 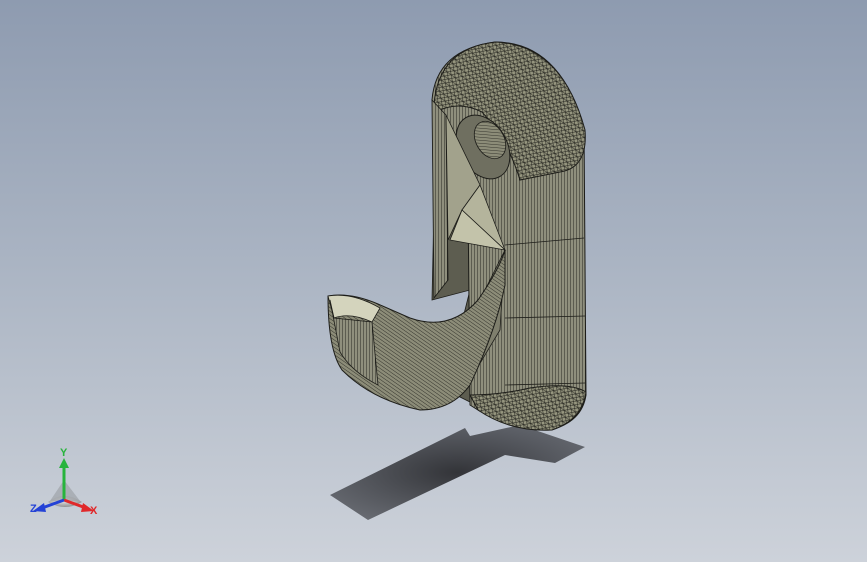 What do you see at coordinates (64, 453) in the screenshot?
I see `triad-y-label: Y` at bounding box center [64, 453].